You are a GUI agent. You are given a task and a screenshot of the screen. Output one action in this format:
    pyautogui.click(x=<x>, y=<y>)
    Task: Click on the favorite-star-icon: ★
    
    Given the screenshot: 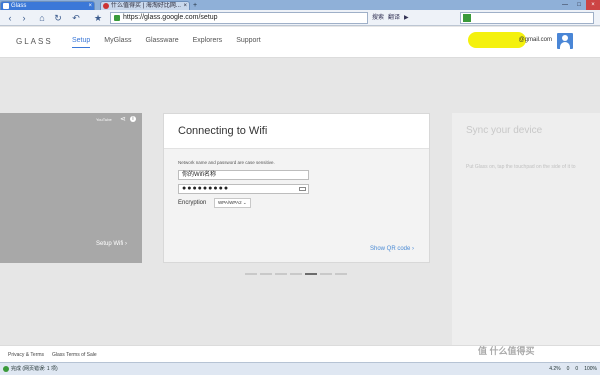 What is the action you would take?
    pyautogui.click(x=98, y=18)
    